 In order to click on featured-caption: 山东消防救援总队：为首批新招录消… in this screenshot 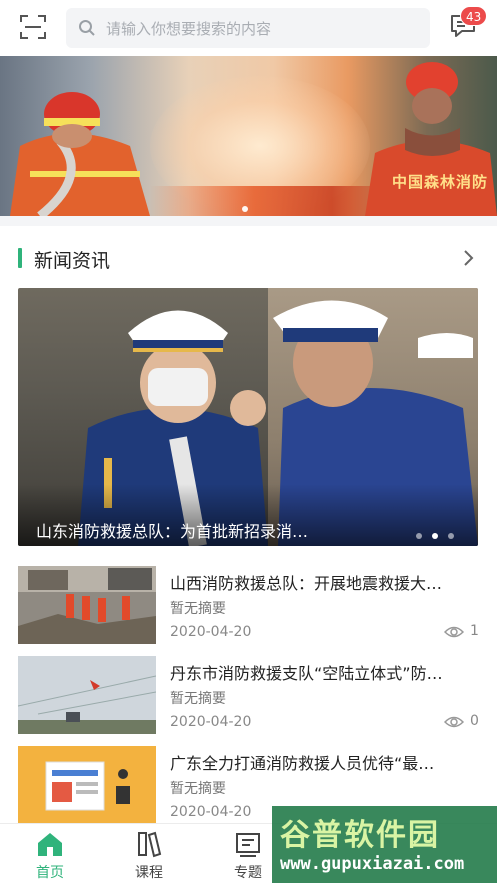, I will do `click(172, 530)`.